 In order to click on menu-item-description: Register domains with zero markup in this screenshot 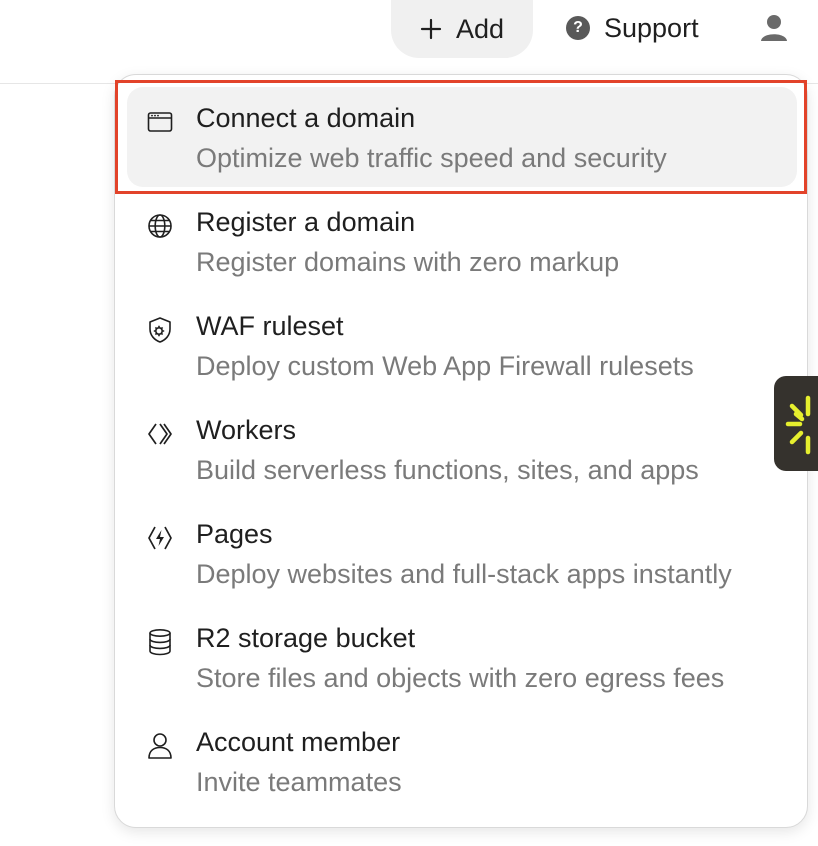, I will do `click(408, 262)`.